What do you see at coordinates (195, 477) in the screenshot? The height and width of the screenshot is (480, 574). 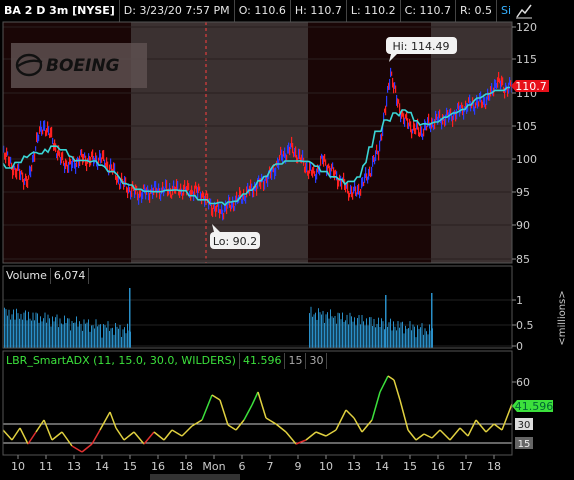 I see `horizontal-scrollbar` at bounding box center [195, 477].